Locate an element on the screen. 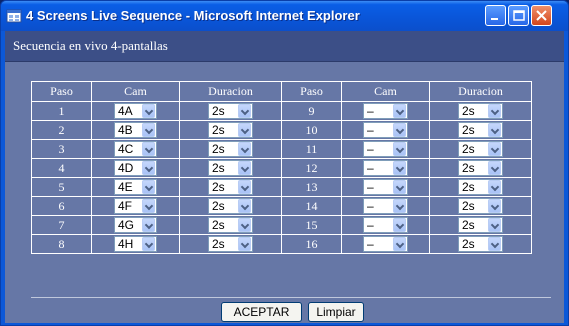 The image size is (569, 326). maximize-button is located at coordinates (518, 15).